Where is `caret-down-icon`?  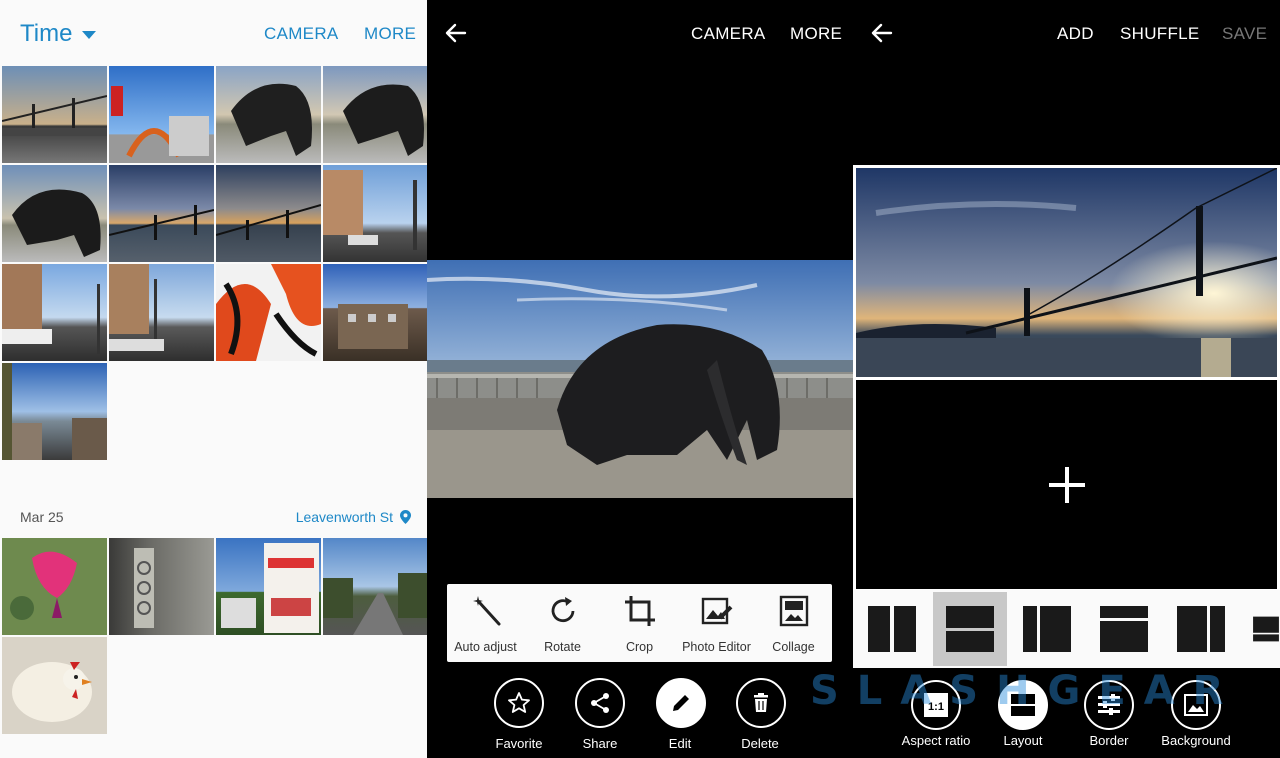
caret-down-icon is located at coordinates (89, 35).